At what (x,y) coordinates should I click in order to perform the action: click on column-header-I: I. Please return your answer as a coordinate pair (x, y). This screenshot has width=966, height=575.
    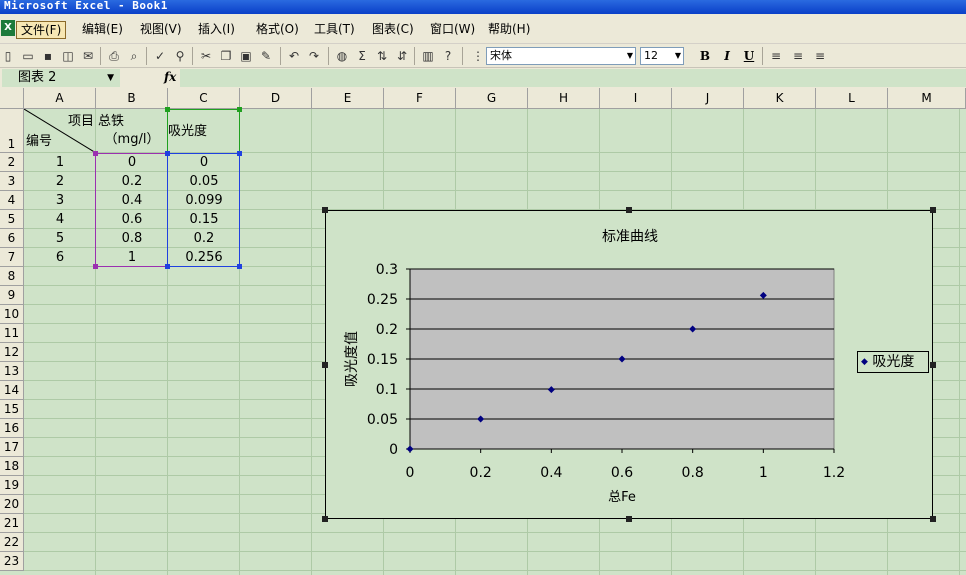
    Looking at the image, I should click on (636, 98).